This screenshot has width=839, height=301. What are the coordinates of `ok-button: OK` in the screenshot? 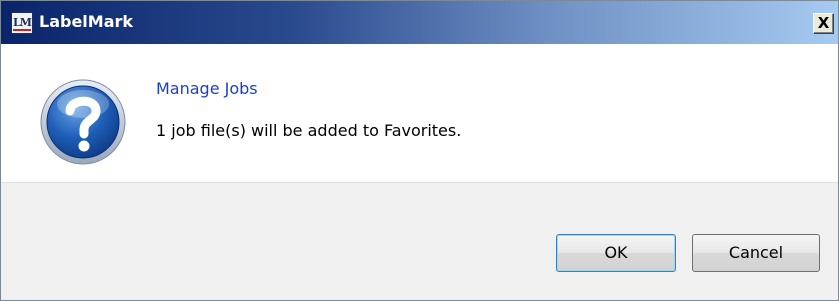 It's located at (616, 253).